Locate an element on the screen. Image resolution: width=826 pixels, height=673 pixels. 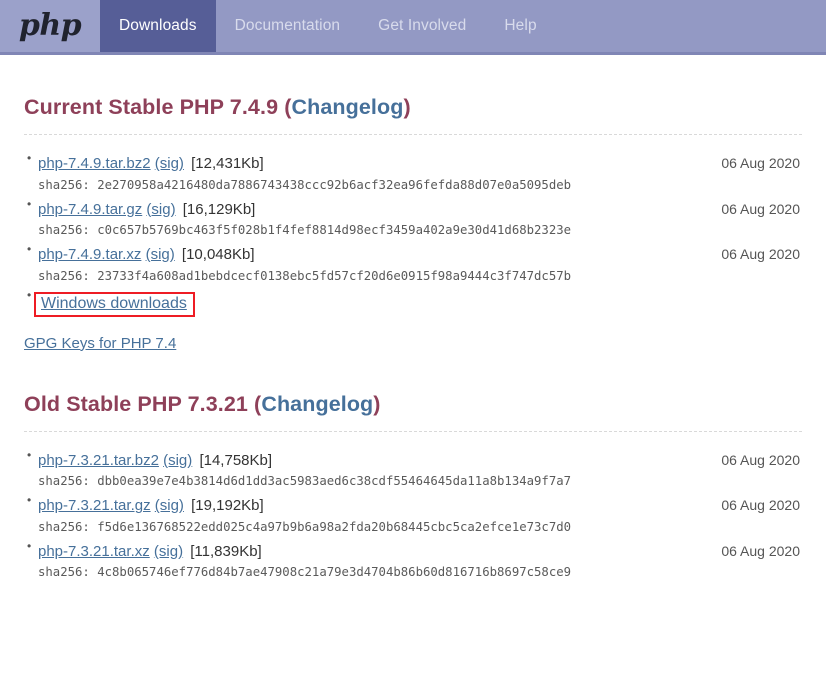
signature-link-tar-gz: (sig) is located at coordinates (160, 209).